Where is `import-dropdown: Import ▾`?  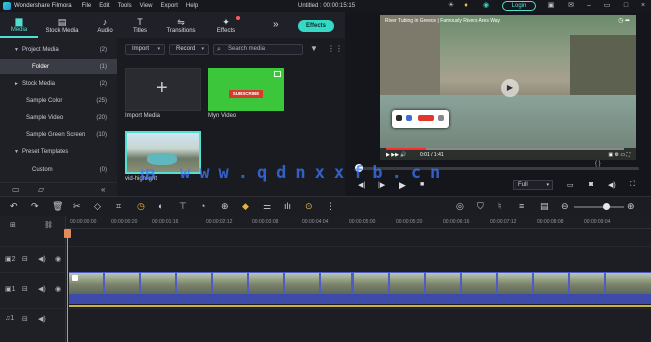
import-dropdown: Import ▾ is located at coordinates (145, 49).